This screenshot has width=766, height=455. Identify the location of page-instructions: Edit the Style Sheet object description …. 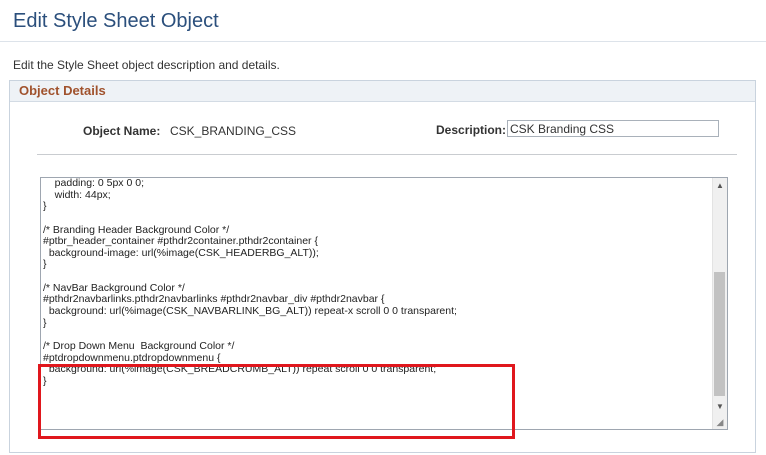
(146, 65).